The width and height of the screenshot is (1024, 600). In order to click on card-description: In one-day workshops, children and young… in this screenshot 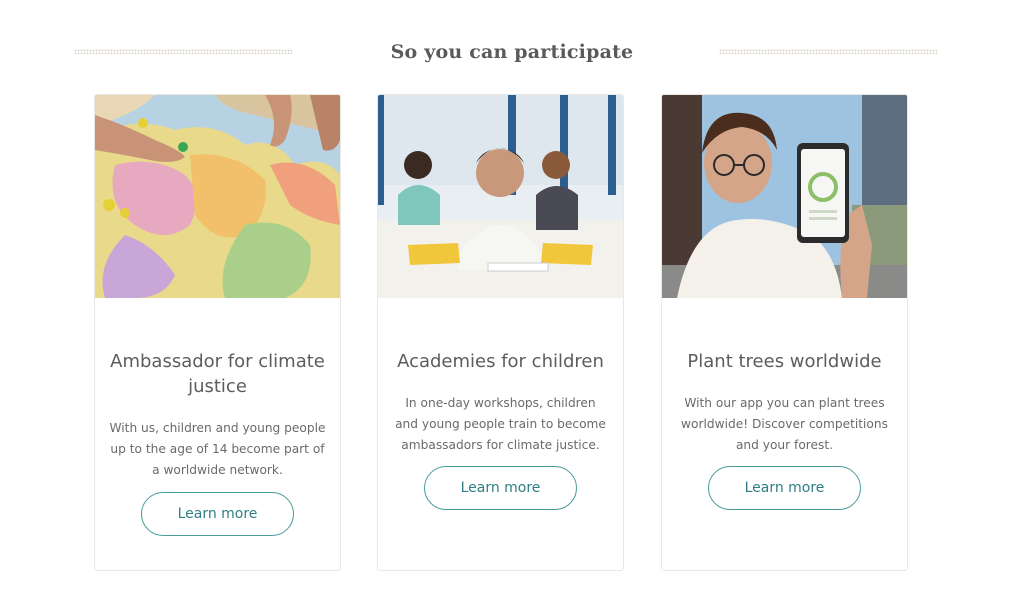, I will do `click(500, 424)`.